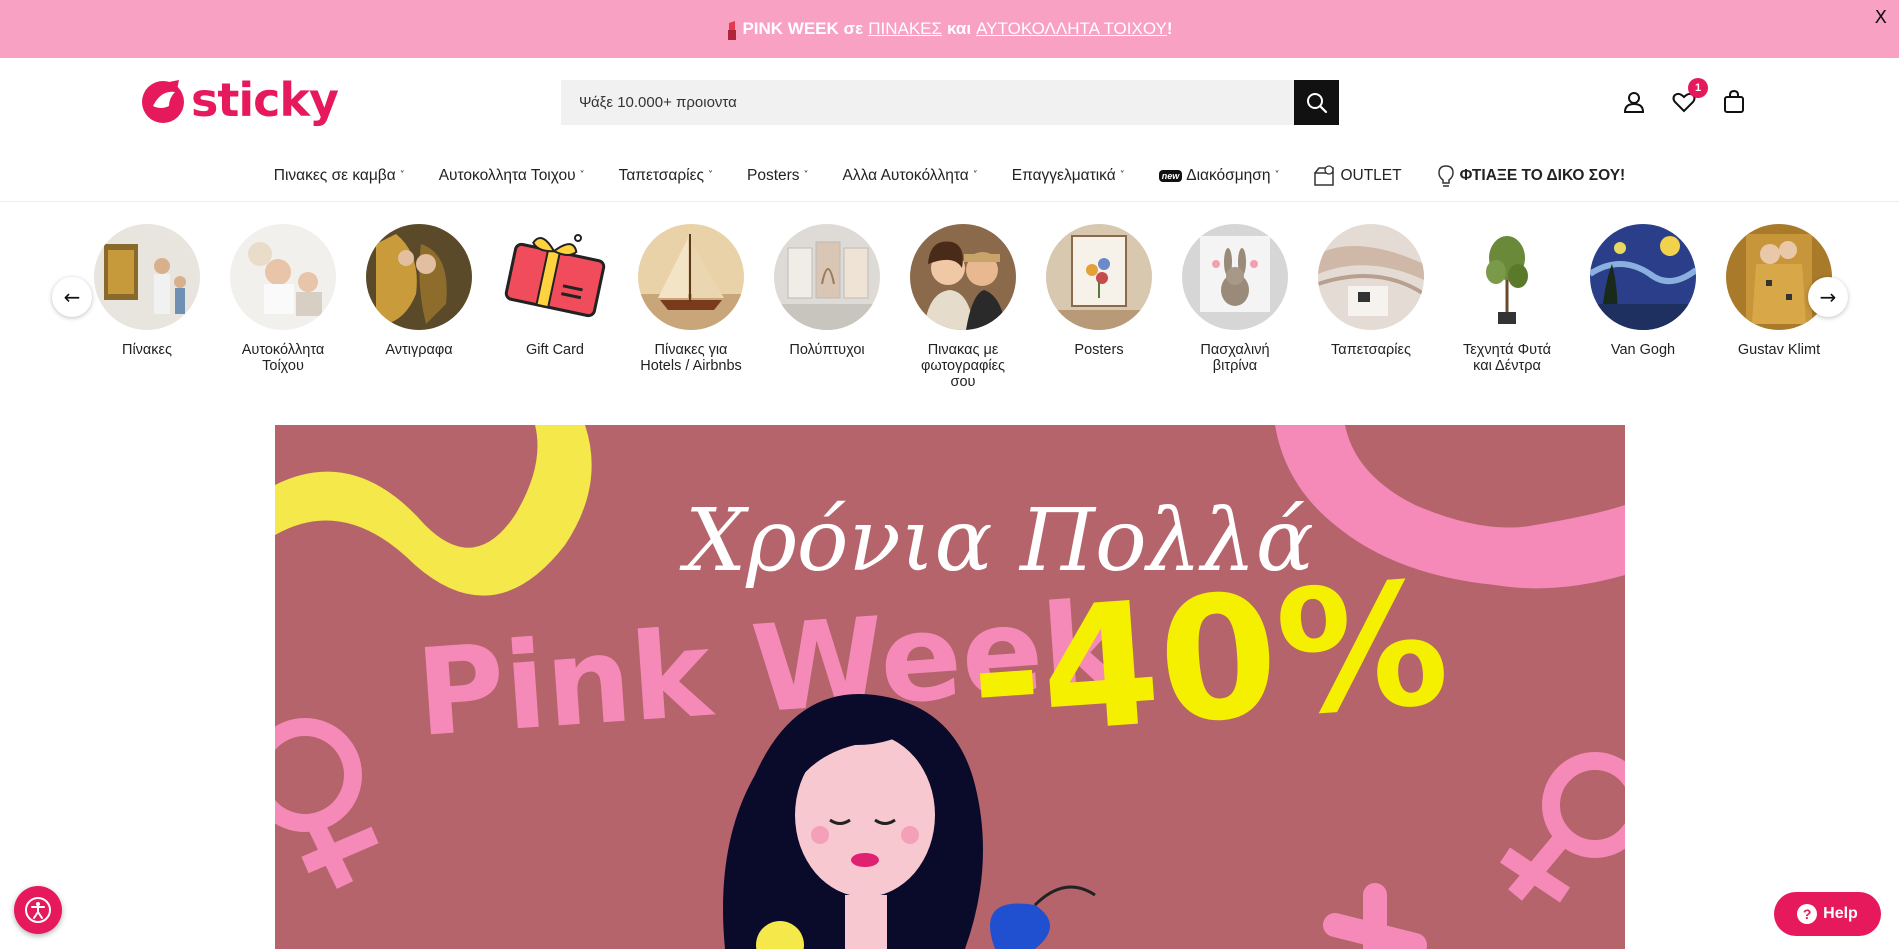 Image resolution: width=1899 pixels, height=949 pixels. What do you see at coordinates (419, 350) in the screenshot?
I see `category-label: Αντιγραφα` at bounding box center [419, 350].